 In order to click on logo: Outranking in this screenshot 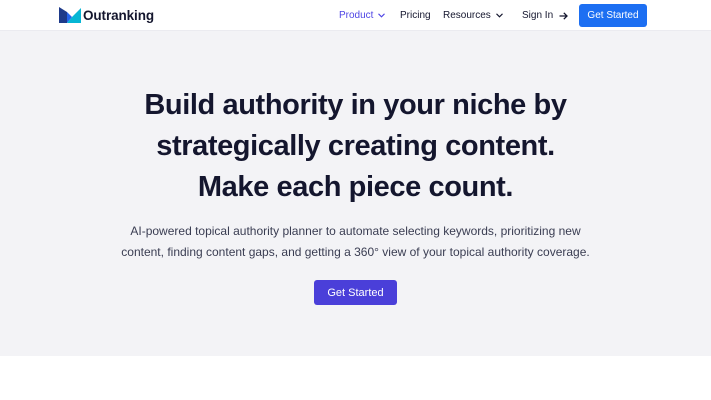, I will do `click(106, 15)`.